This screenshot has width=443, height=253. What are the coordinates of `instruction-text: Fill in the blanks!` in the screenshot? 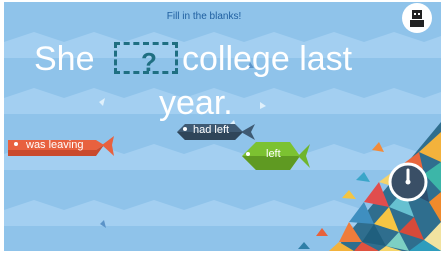 It's located at (204, 16).